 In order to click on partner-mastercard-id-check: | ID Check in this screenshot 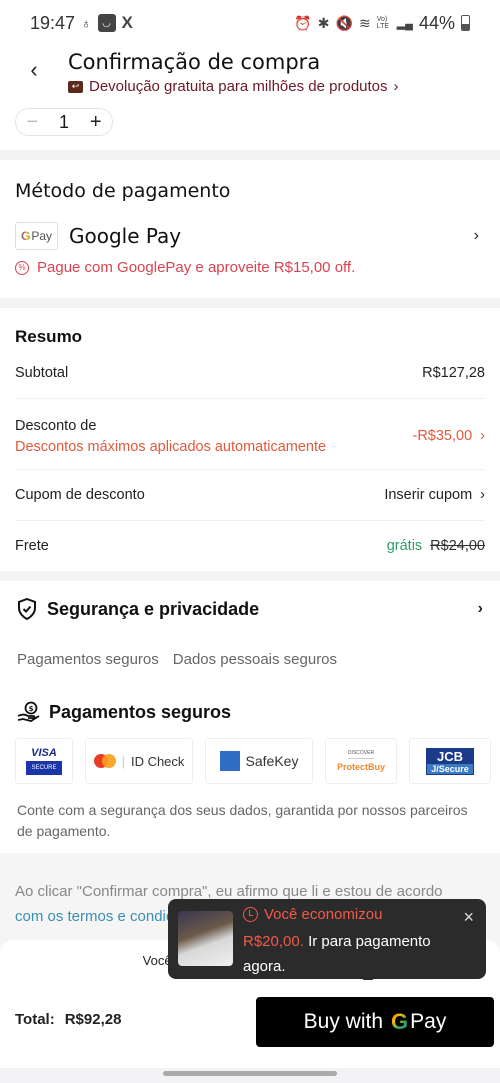, I will do `click(139, 761)`.